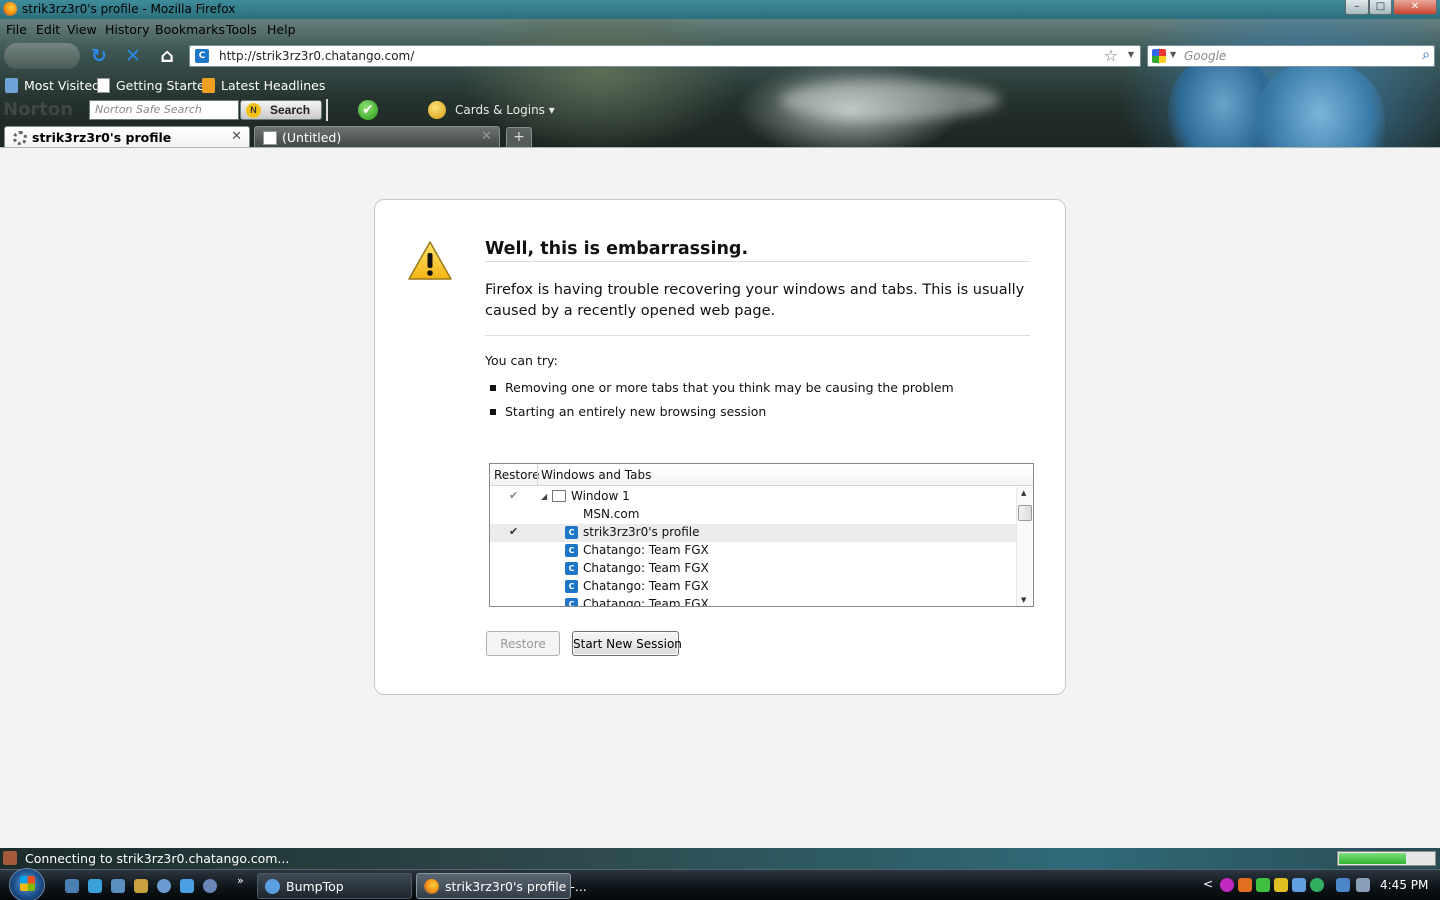 This screenshot has height=900, width=1440. I want to click on norton-watermark: Norton, so click(38, 109).